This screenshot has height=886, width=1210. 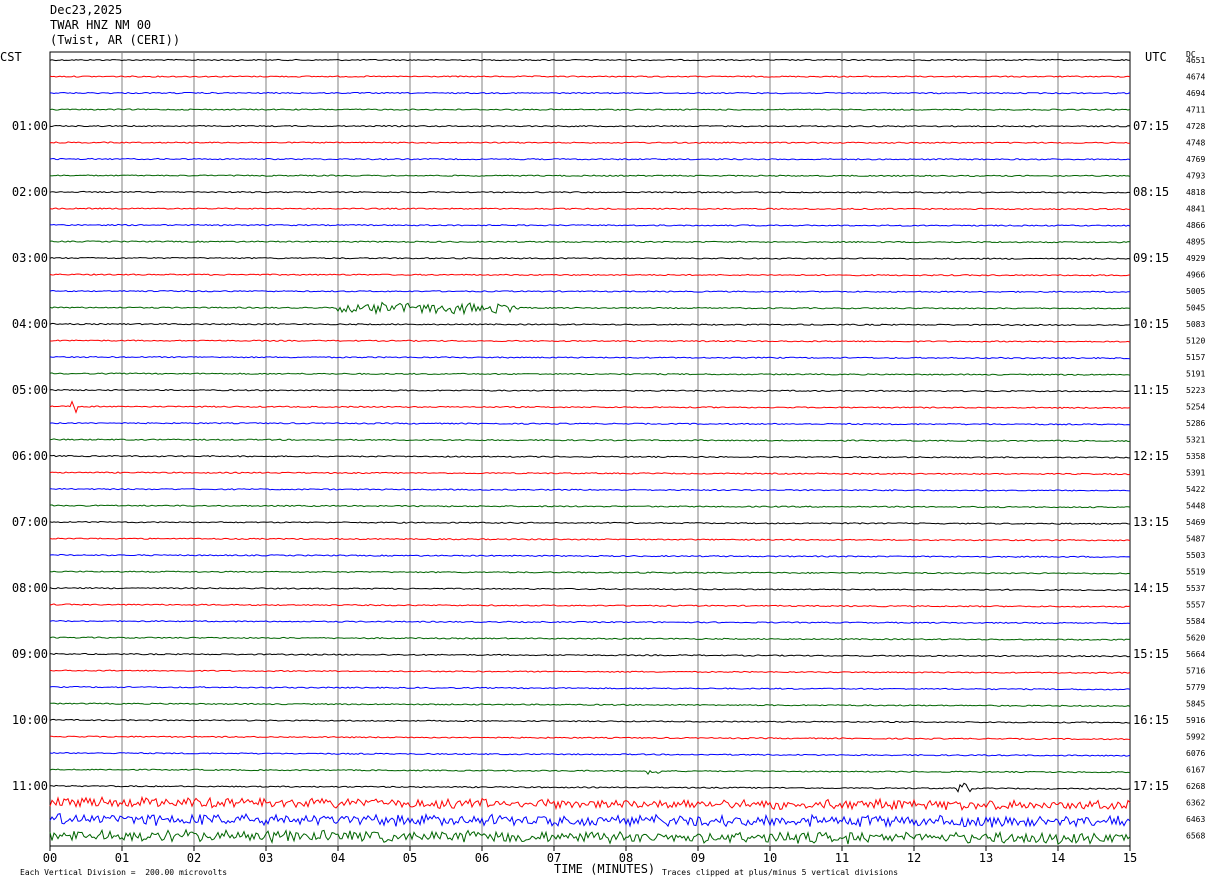 I want to click on utc-hour-label: 09:15, so click(x=1151, y=258).